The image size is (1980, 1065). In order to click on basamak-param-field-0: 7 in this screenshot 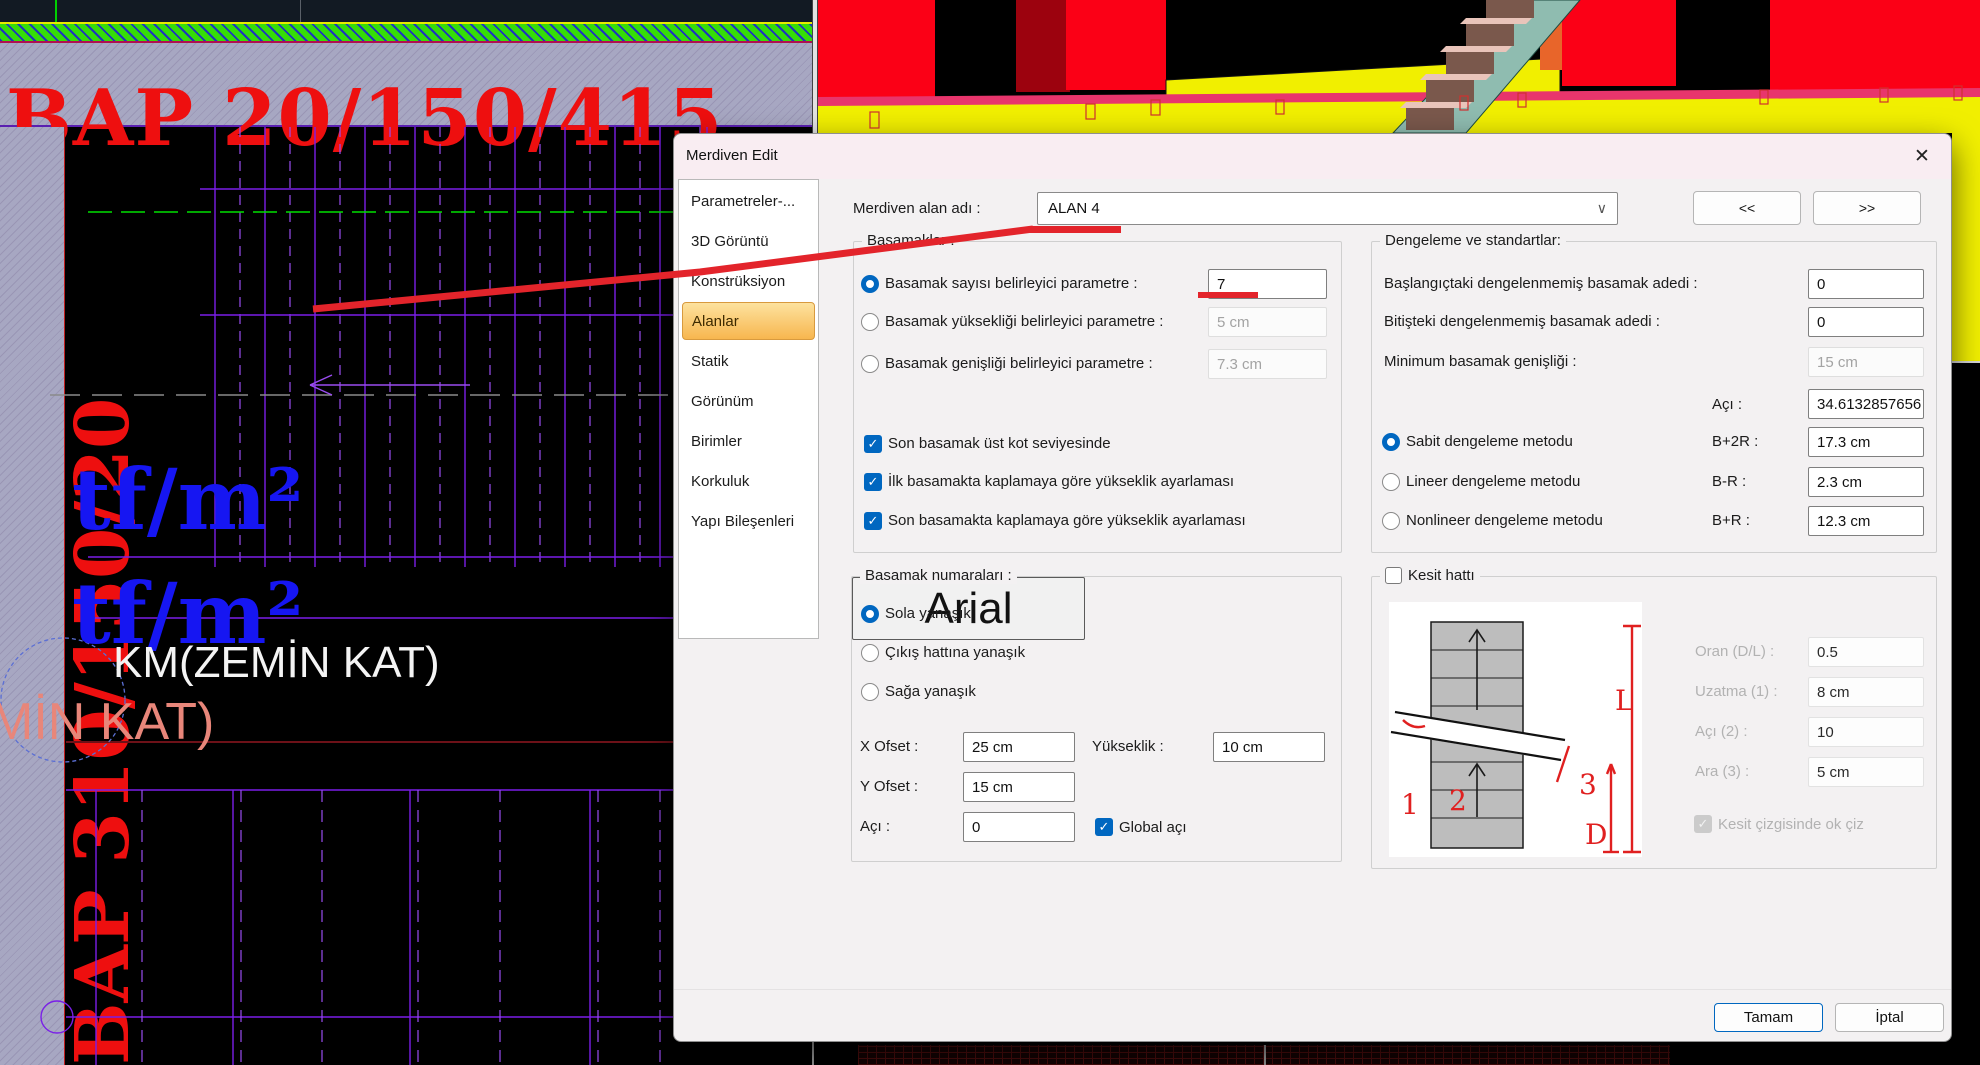, I will do `click(1267, 284)`.